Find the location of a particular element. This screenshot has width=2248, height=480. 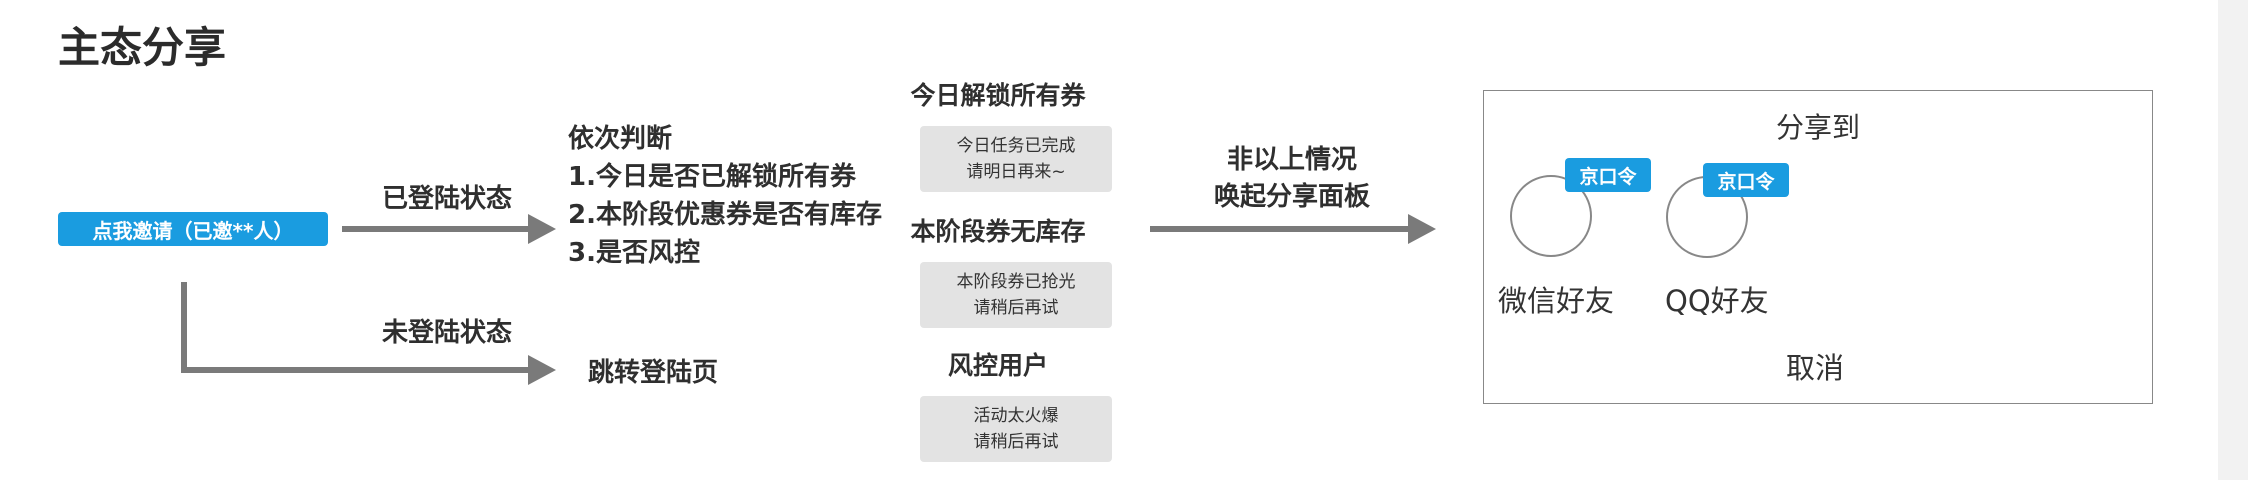

scrollbar-track is located at coordinates (2233, 240).